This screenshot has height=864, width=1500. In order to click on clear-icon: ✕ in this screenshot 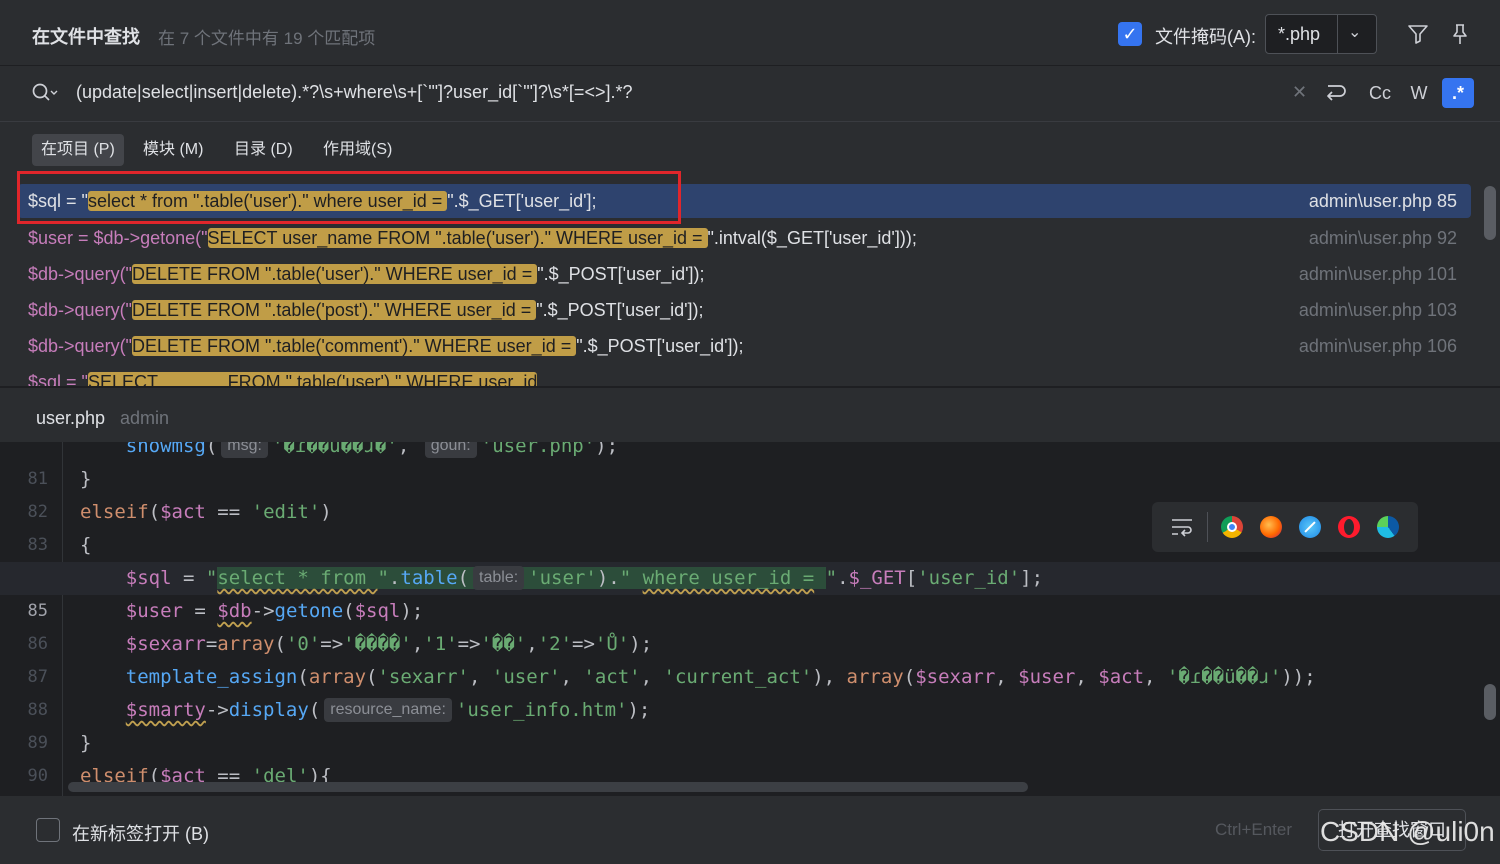, I will do `click(1299, 92)`.